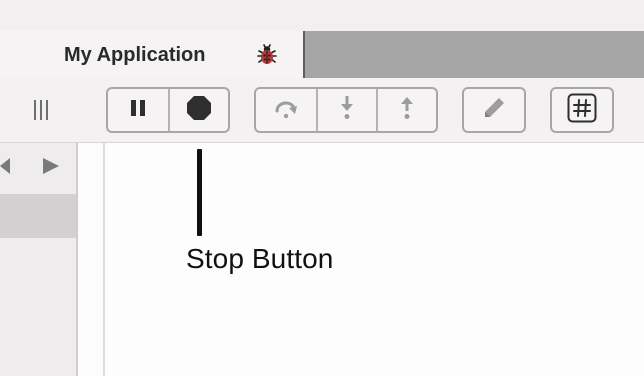 Image resolution: width=644 pixels, height=376 pixels. I want to click on execution-control-group, so click(168, 110).